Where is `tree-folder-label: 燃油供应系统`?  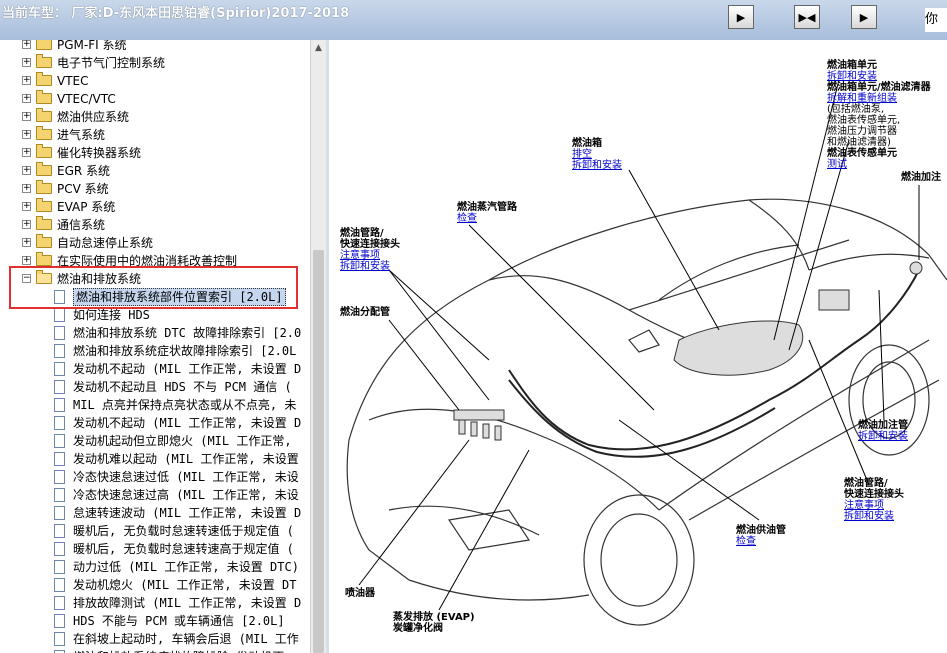 tree-folder-label: 燃油供应系统 is located at coordinates (93, 117).